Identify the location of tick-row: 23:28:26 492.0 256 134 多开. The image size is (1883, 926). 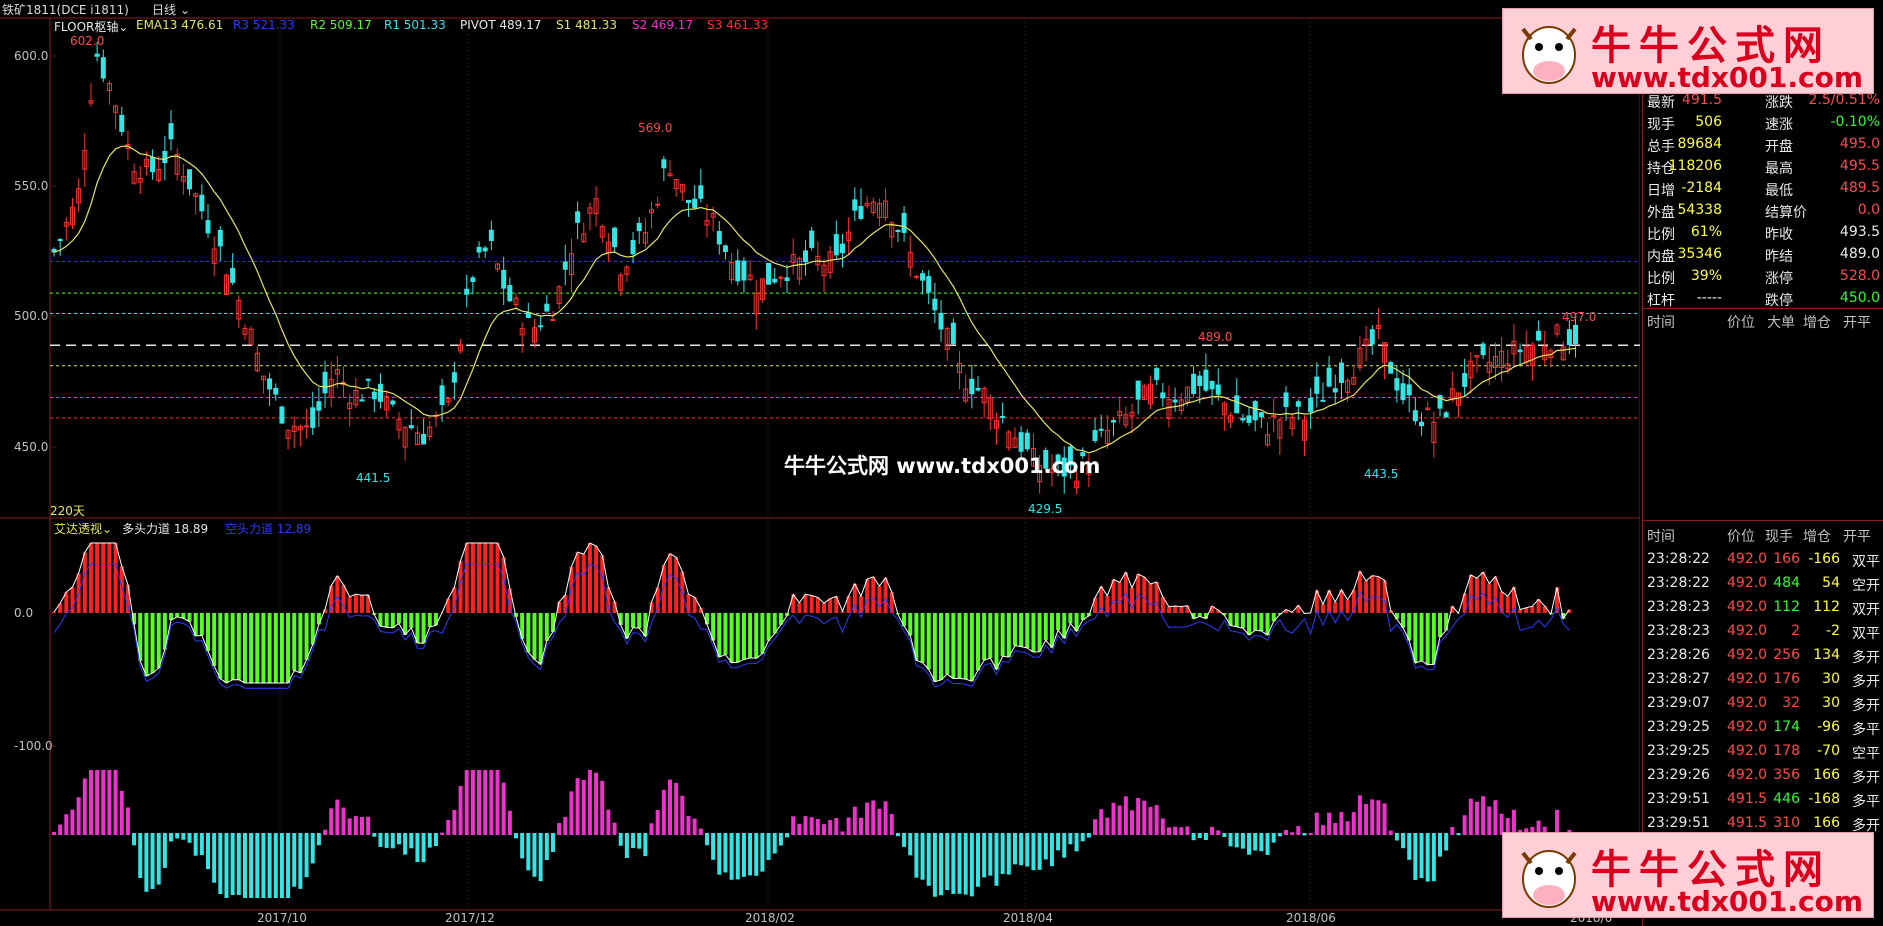
(1763, 656).